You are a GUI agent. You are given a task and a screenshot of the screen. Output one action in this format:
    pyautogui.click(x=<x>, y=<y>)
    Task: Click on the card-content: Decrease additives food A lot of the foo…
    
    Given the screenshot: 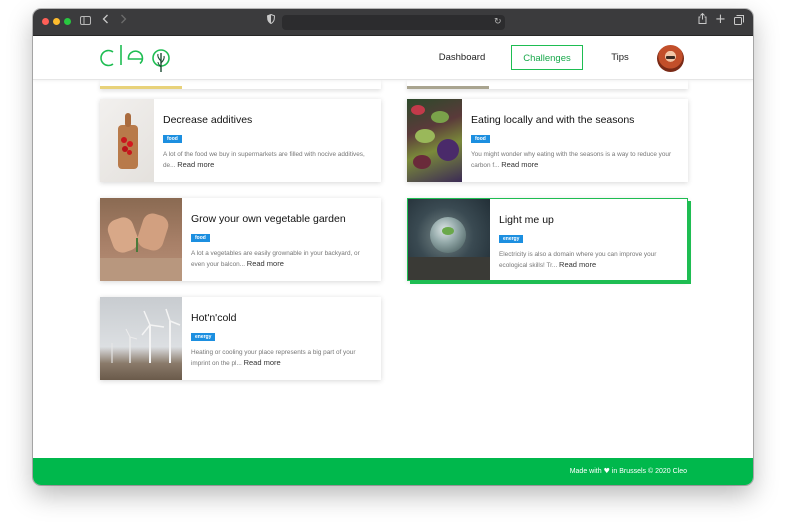 What is the action you would take?
    pyautogui.click(x=267, y=140)
    